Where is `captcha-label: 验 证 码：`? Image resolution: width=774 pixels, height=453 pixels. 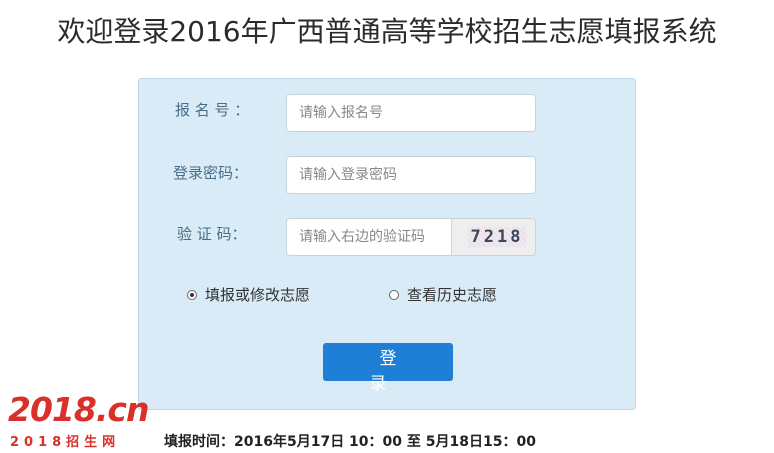
captcha-label: 验 证 码： is located at coordinates (212, 234).